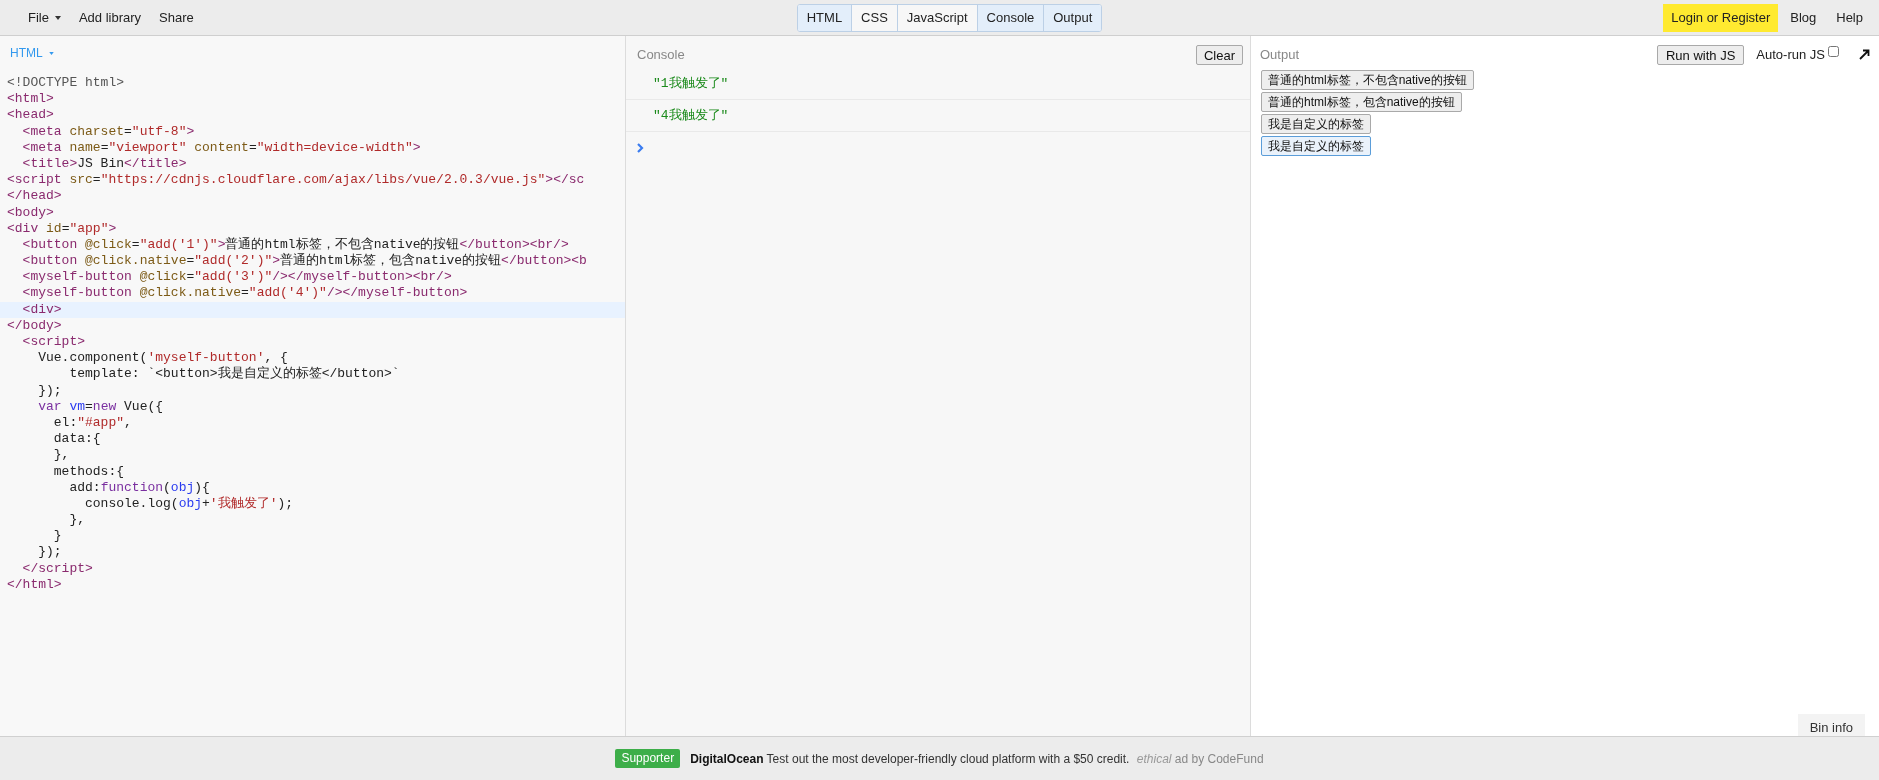  I want to click on ad-text: DigitalOcean Test out the most developer-friendly cloud platform with a $50 credit. ethical ad by CodeFund, so click(977, 759).